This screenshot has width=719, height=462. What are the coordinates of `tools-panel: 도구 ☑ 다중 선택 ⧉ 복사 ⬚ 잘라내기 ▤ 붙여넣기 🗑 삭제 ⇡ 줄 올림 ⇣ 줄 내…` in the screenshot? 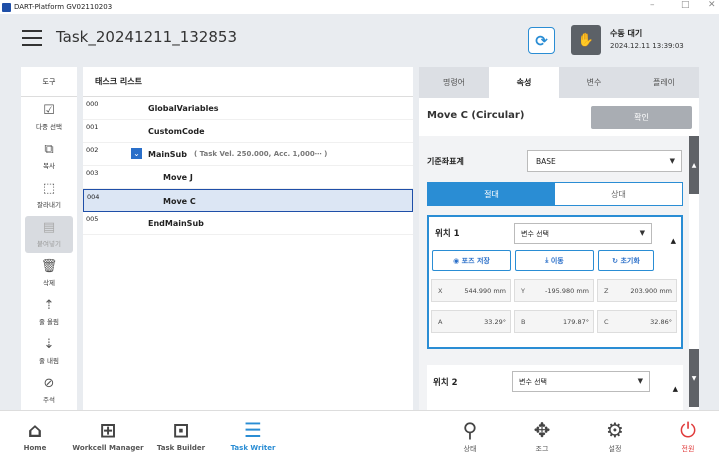 It's located at (49, 238).